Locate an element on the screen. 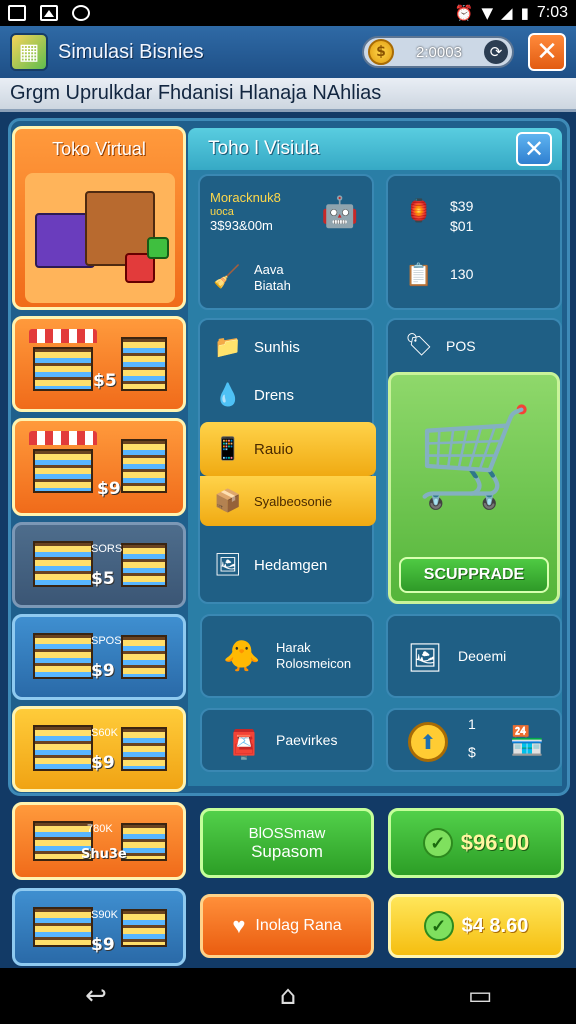 The image size is (576, 1024). tile-shop-6: 780K Shu3e is located at coordinates (99, 841).